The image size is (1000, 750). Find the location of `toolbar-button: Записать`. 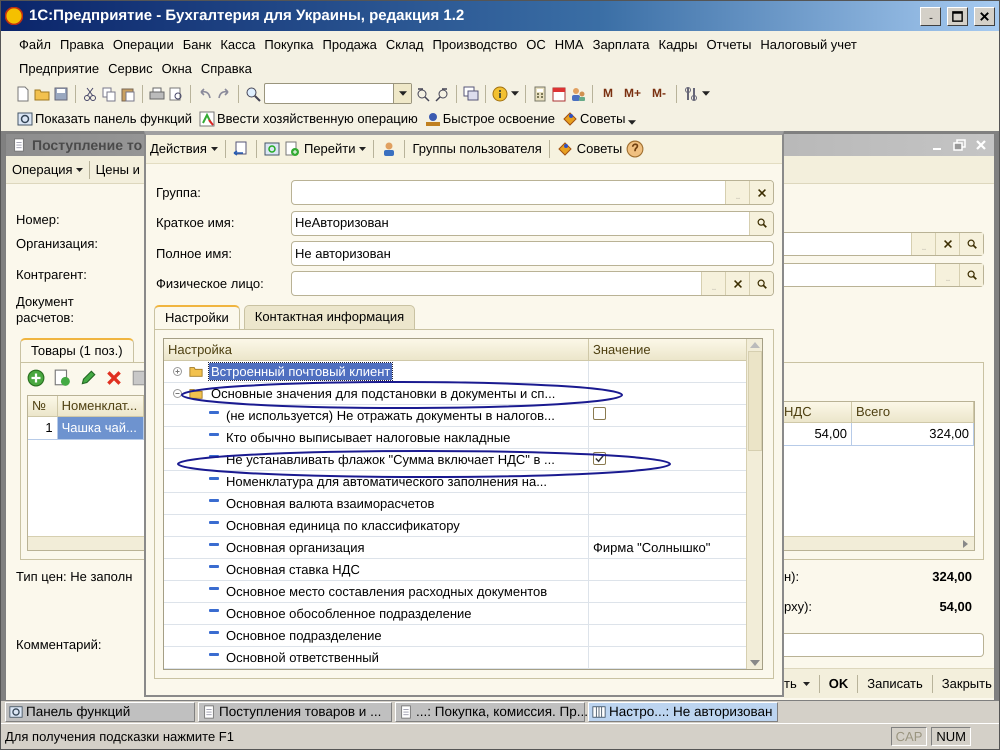

toolbar-button: Записать is located at coordinates (895, 684).